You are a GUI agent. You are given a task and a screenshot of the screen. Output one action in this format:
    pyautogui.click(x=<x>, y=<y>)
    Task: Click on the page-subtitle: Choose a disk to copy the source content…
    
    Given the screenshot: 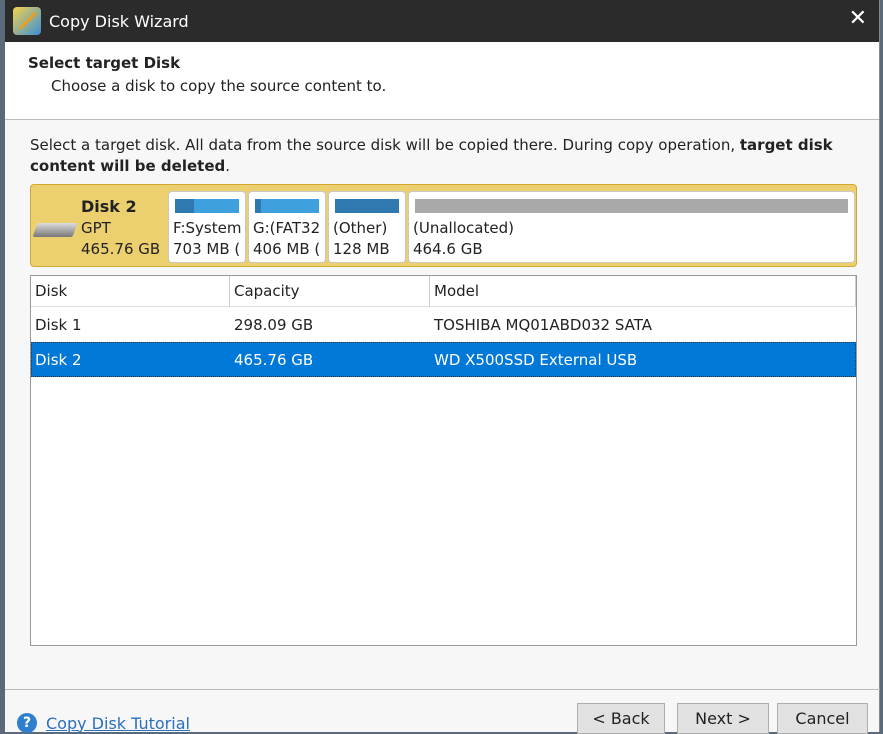 What is the action you would take?
    pyautogui.click(x=219, y=86)
    